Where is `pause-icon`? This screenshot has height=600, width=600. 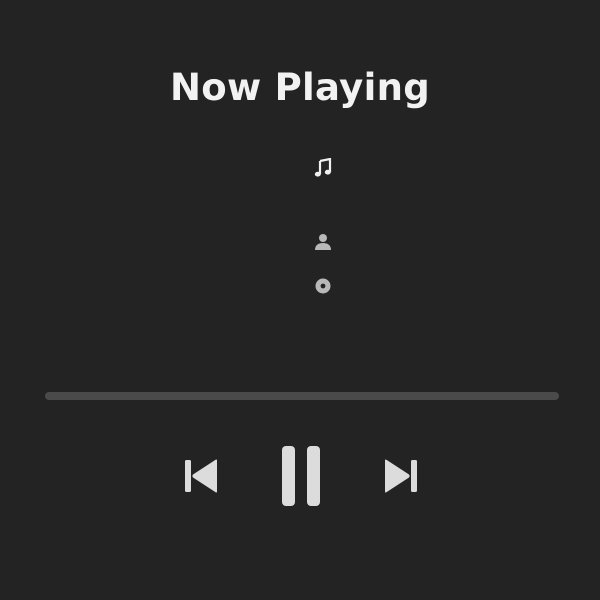
pause-icon is located at coordinates (301, 476).